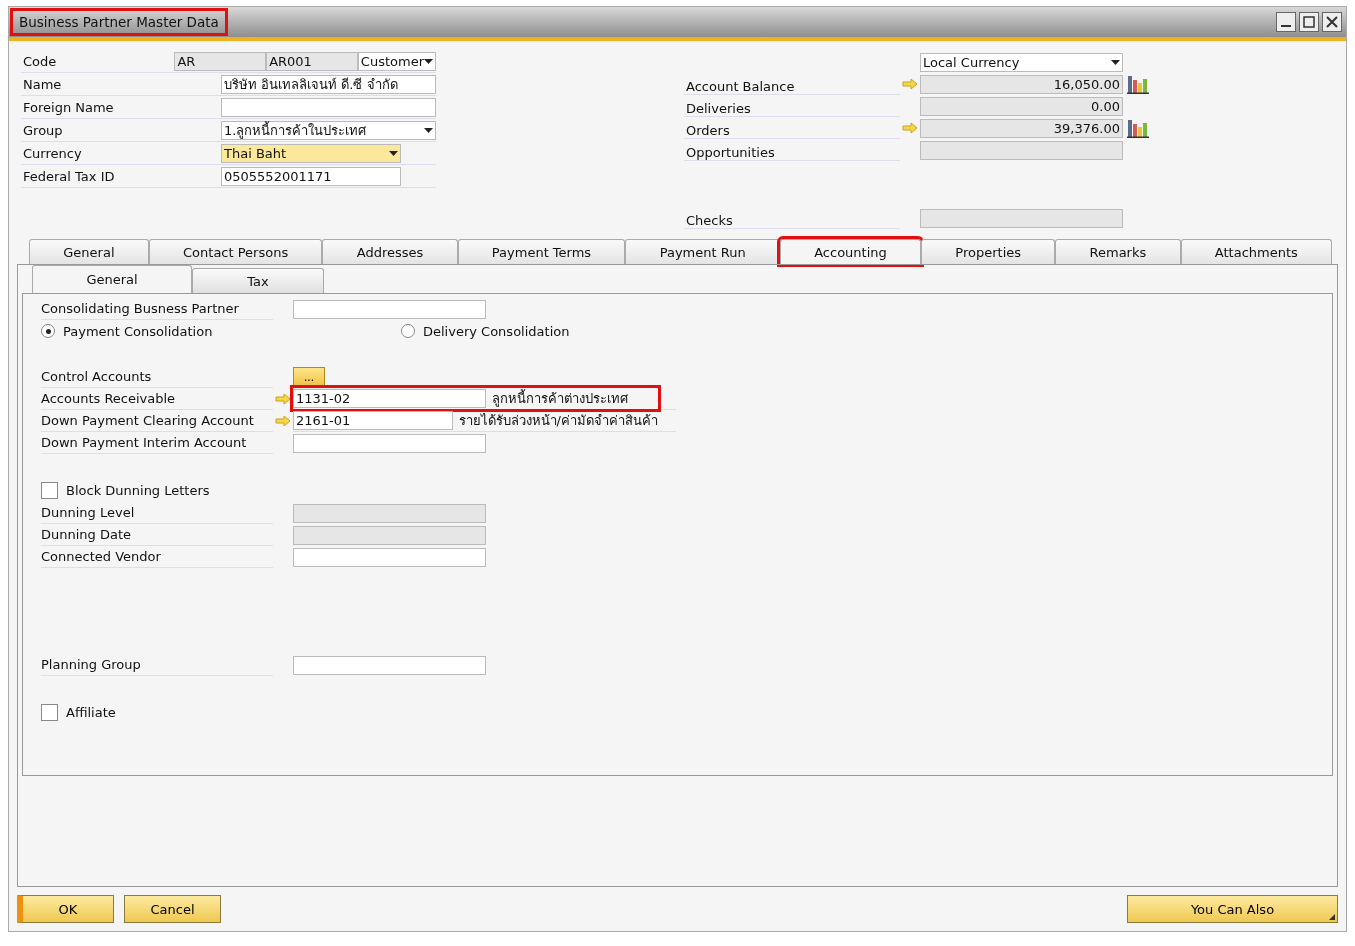 The image size is (1355, 946). Describe the element at coordinates (702, 251) in the screenshot. I see `tab: Payment Run` at that location.